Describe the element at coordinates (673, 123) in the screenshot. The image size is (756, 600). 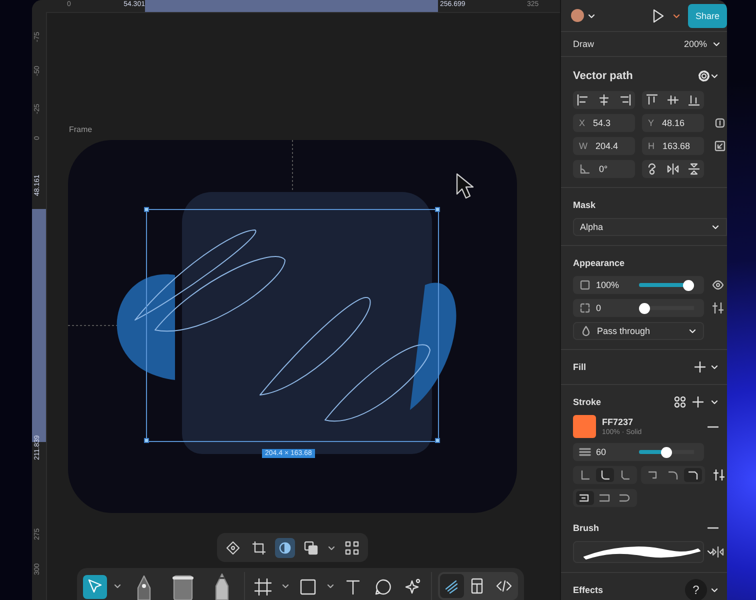
I see `number-field: Y 48.16` at that location.